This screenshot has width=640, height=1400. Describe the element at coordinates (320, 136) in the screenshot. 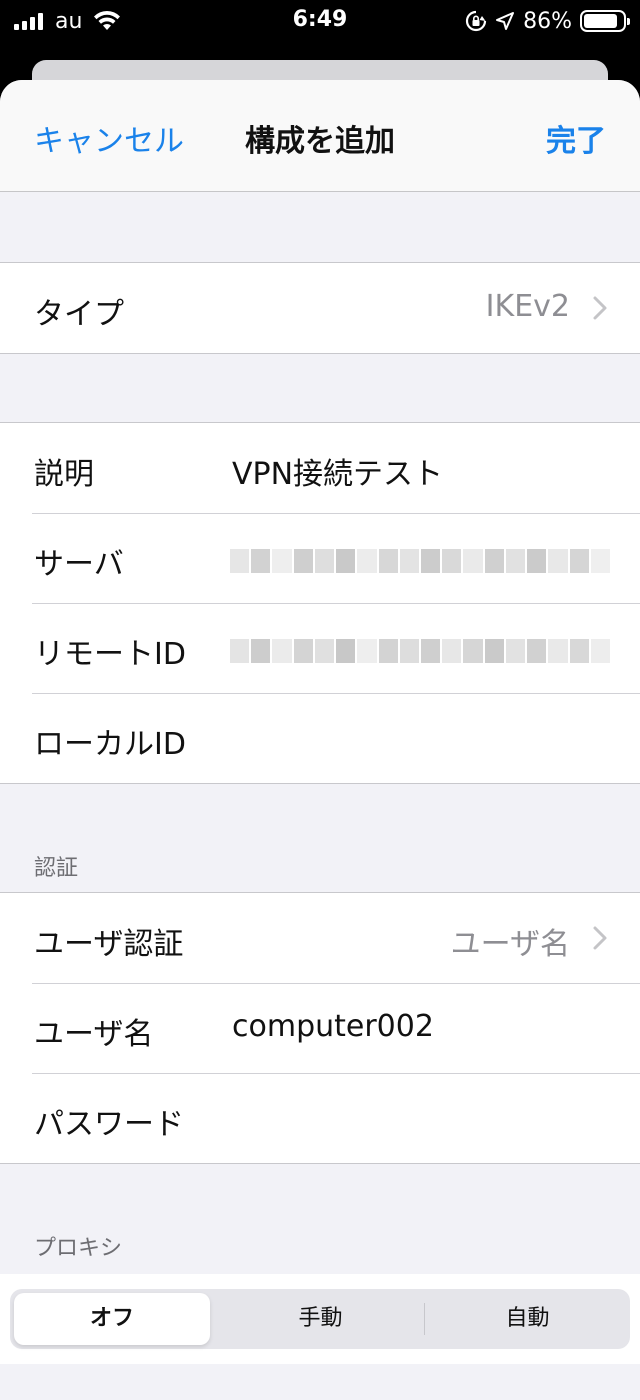

I see `navigation-bar: キャンセル 構成を追加 完了` at that location.